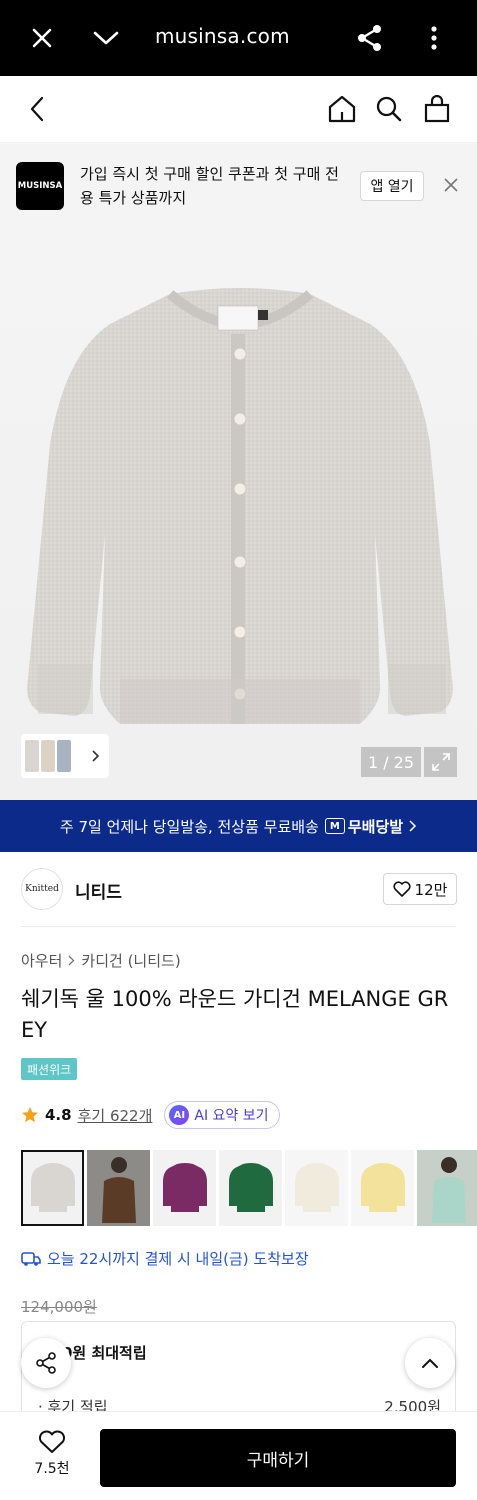 This screenshot has height=1500, width=477. Describe the element at coordinates (59, 1307) in the screenshot. I see `original-price: 124,000원` at that location.